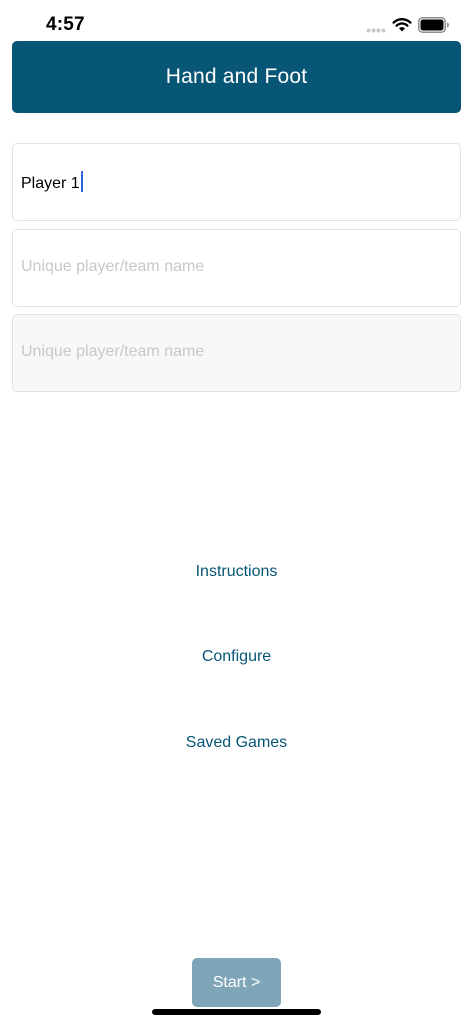  I want to click on app-header: Hand and Foot, so click(236, 77).